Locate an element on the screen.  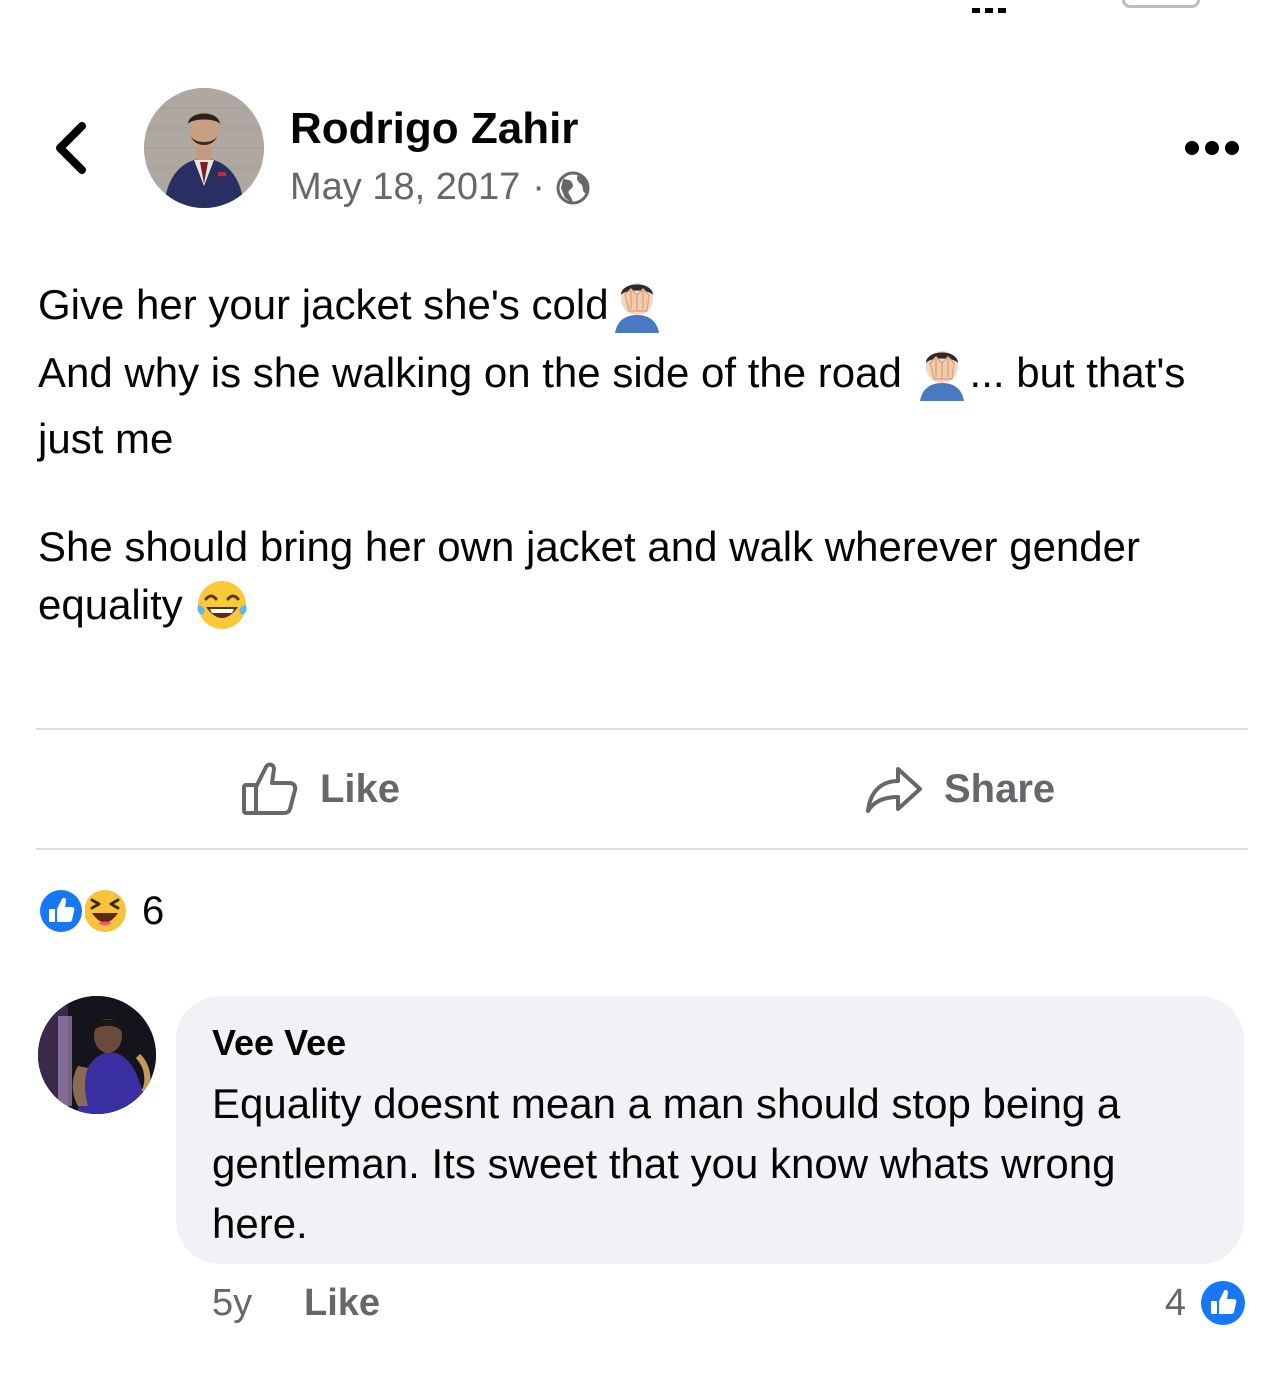
post-meta: May 18, 2017 · is located at coordinates (440, 187).